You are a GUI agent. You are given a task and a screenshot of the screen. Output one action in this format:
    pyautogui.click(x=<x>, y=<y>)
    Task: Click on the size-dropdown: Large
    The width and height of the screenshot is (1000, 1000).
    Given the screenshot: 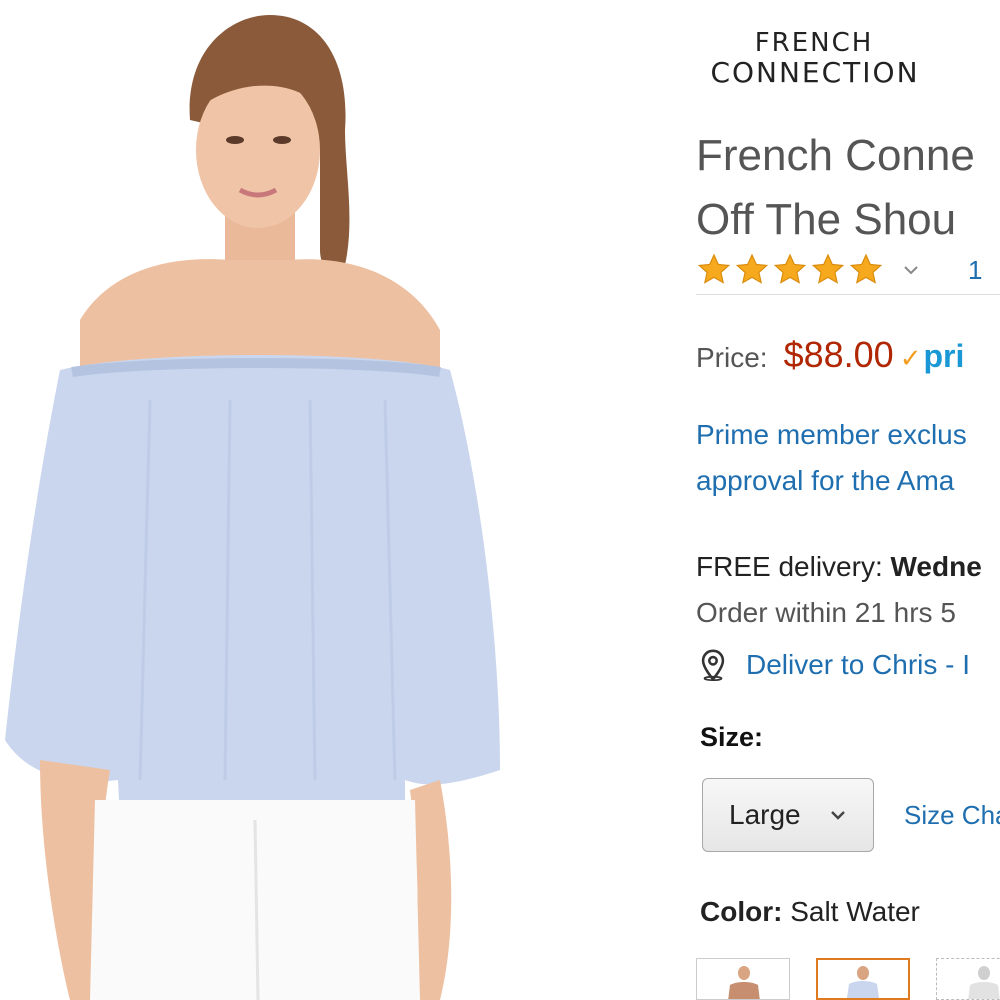 What is the action you would take?
    pyautogui.click(x=788, y=815)
    